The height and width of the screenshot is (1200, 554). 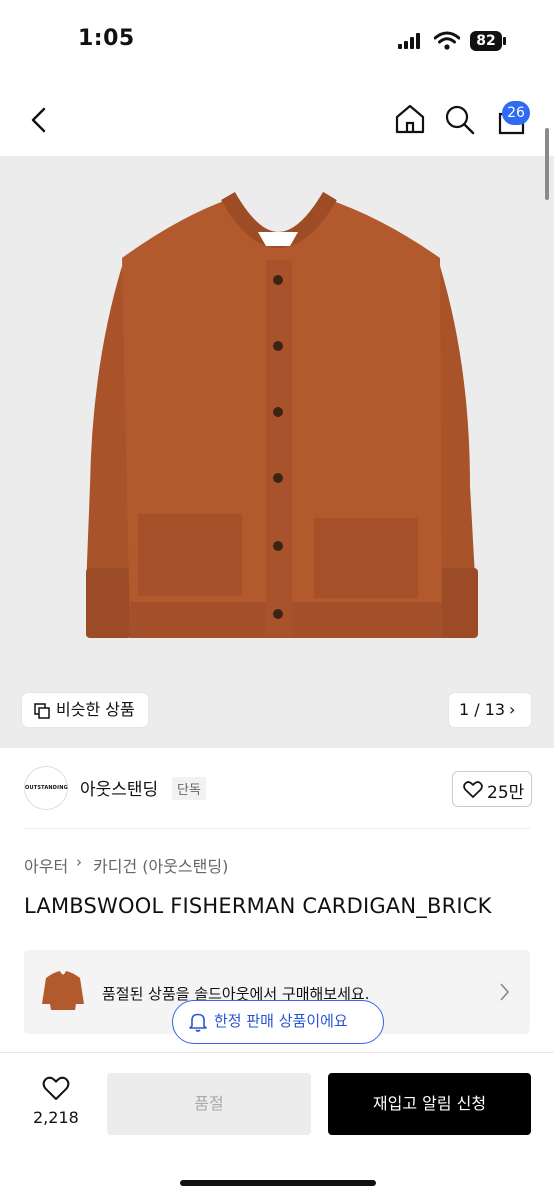 I want to click on similar-label: 비슷한 상품, so click(x=95, y=709).